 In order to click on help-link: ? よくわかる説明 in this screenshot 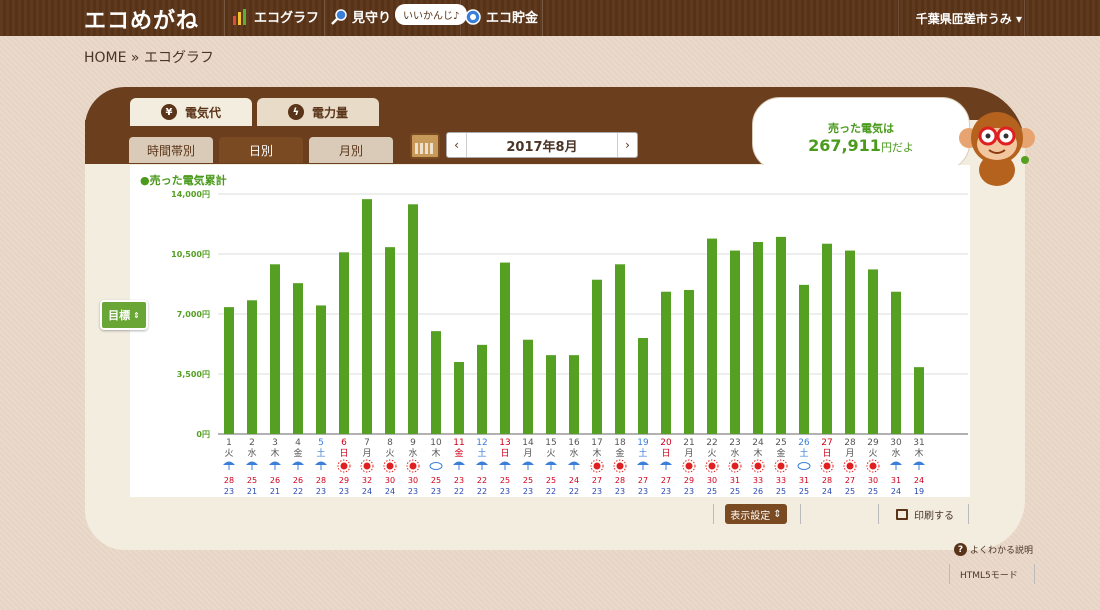, I will do `click(993, 549)`.